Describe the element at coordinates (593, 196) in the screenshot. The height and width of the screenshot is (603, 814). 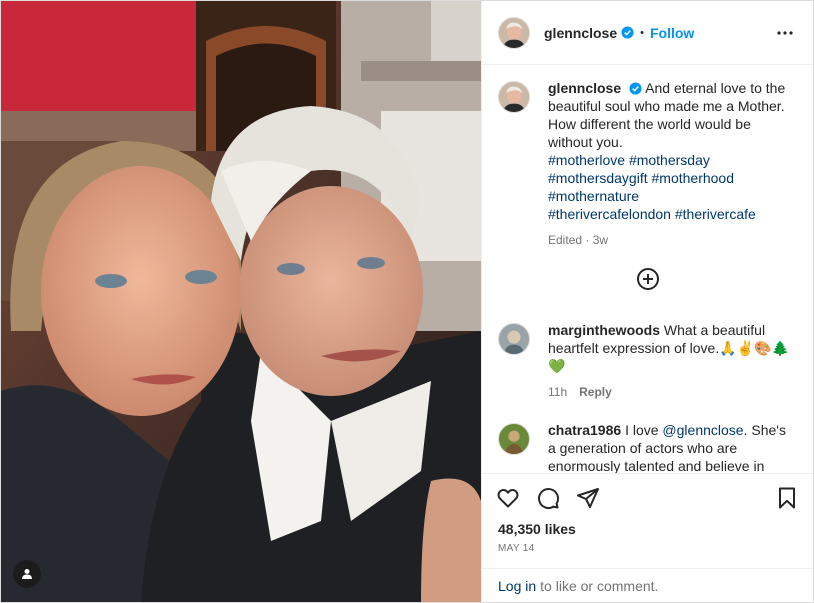
I see `hashtag-link: #mothernature` at that location.